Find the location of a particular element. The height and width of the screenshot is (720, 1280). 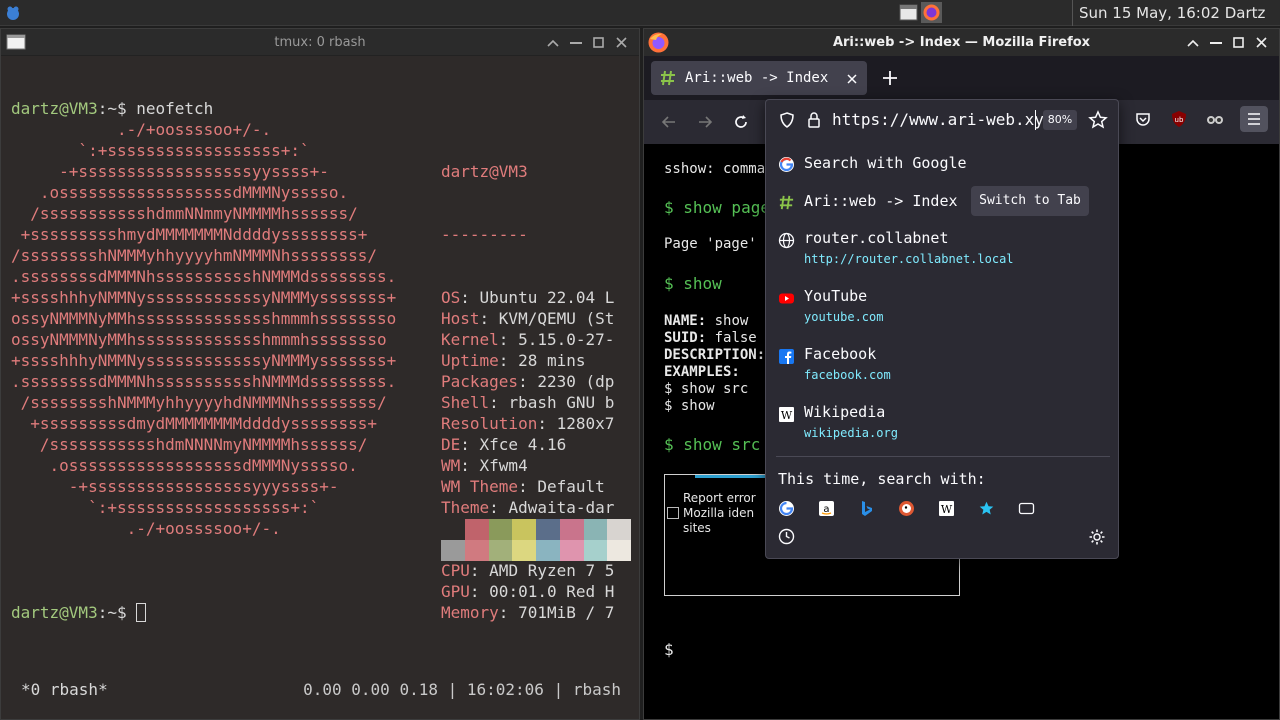

content-final-prompt: $ is located at coordinates (669, 649).